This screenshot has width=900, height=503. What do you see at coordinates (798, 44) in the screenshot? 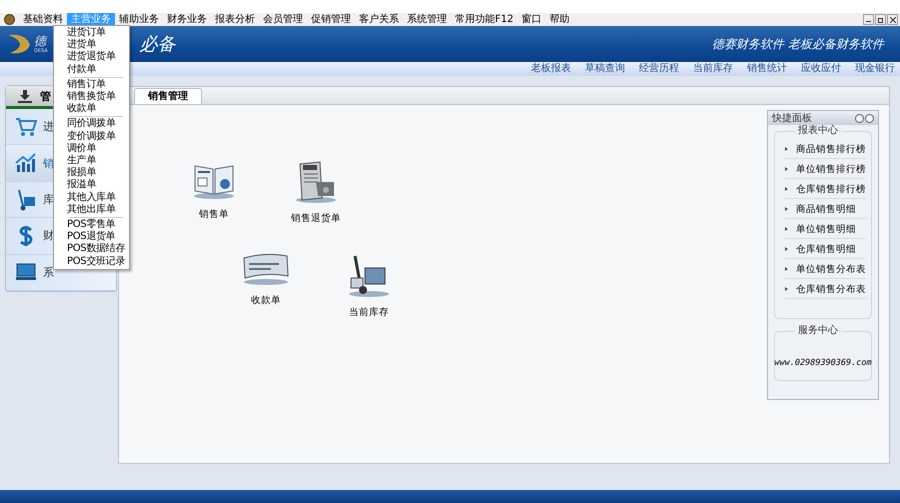
I see `banner-slogan: 德赛财务软件 老板必备财务软件` at bounding box center [798, 44].